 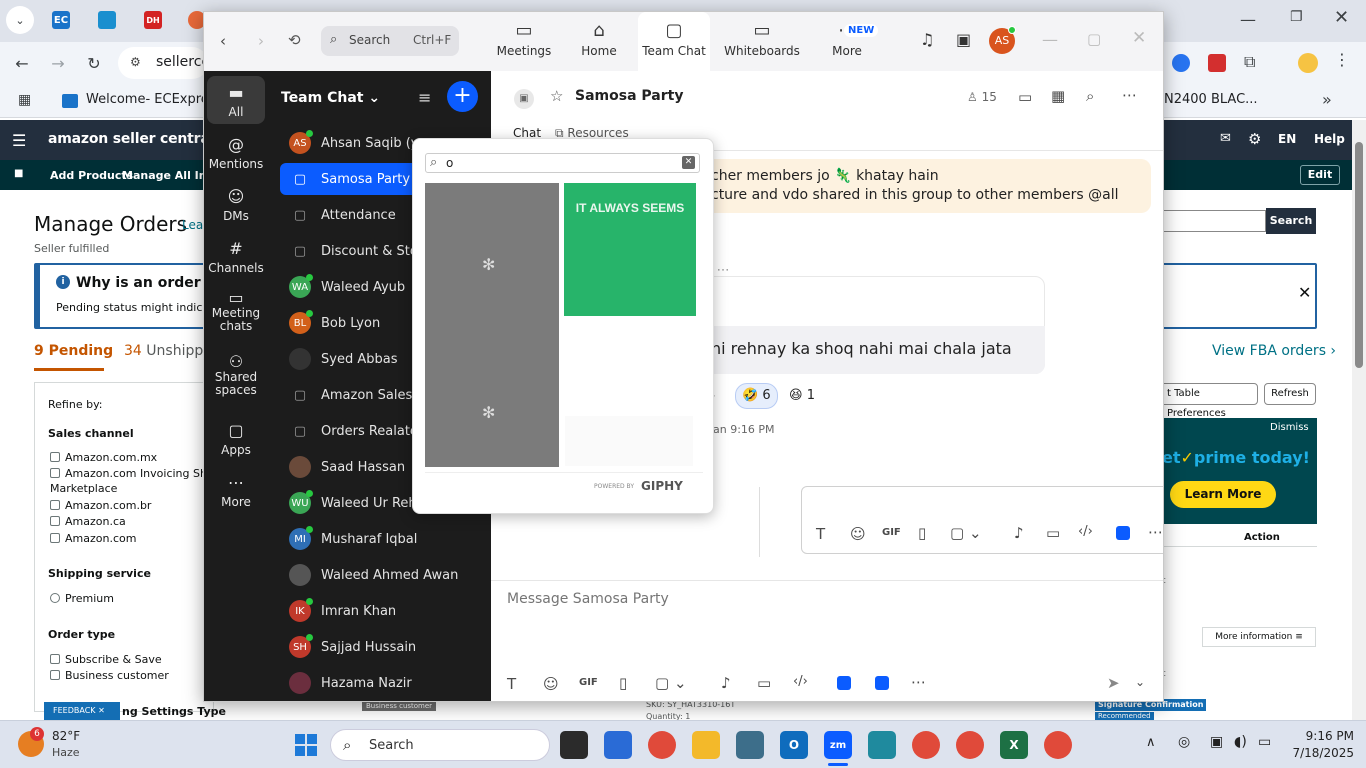 I want to click on rail-meeting-chats: ▭ Meeting chats, so click(x=236, y=311).